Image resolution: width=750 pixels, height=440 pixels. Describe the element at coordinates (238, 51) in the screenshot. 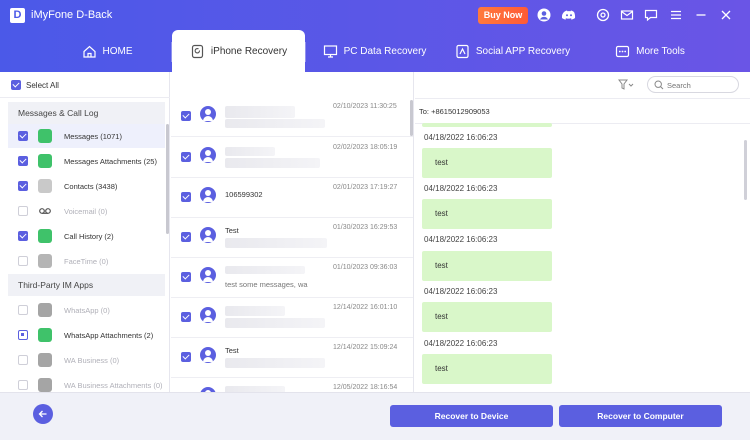

I see `tab-iphone-recovery: iPhone Recovery` at that location.